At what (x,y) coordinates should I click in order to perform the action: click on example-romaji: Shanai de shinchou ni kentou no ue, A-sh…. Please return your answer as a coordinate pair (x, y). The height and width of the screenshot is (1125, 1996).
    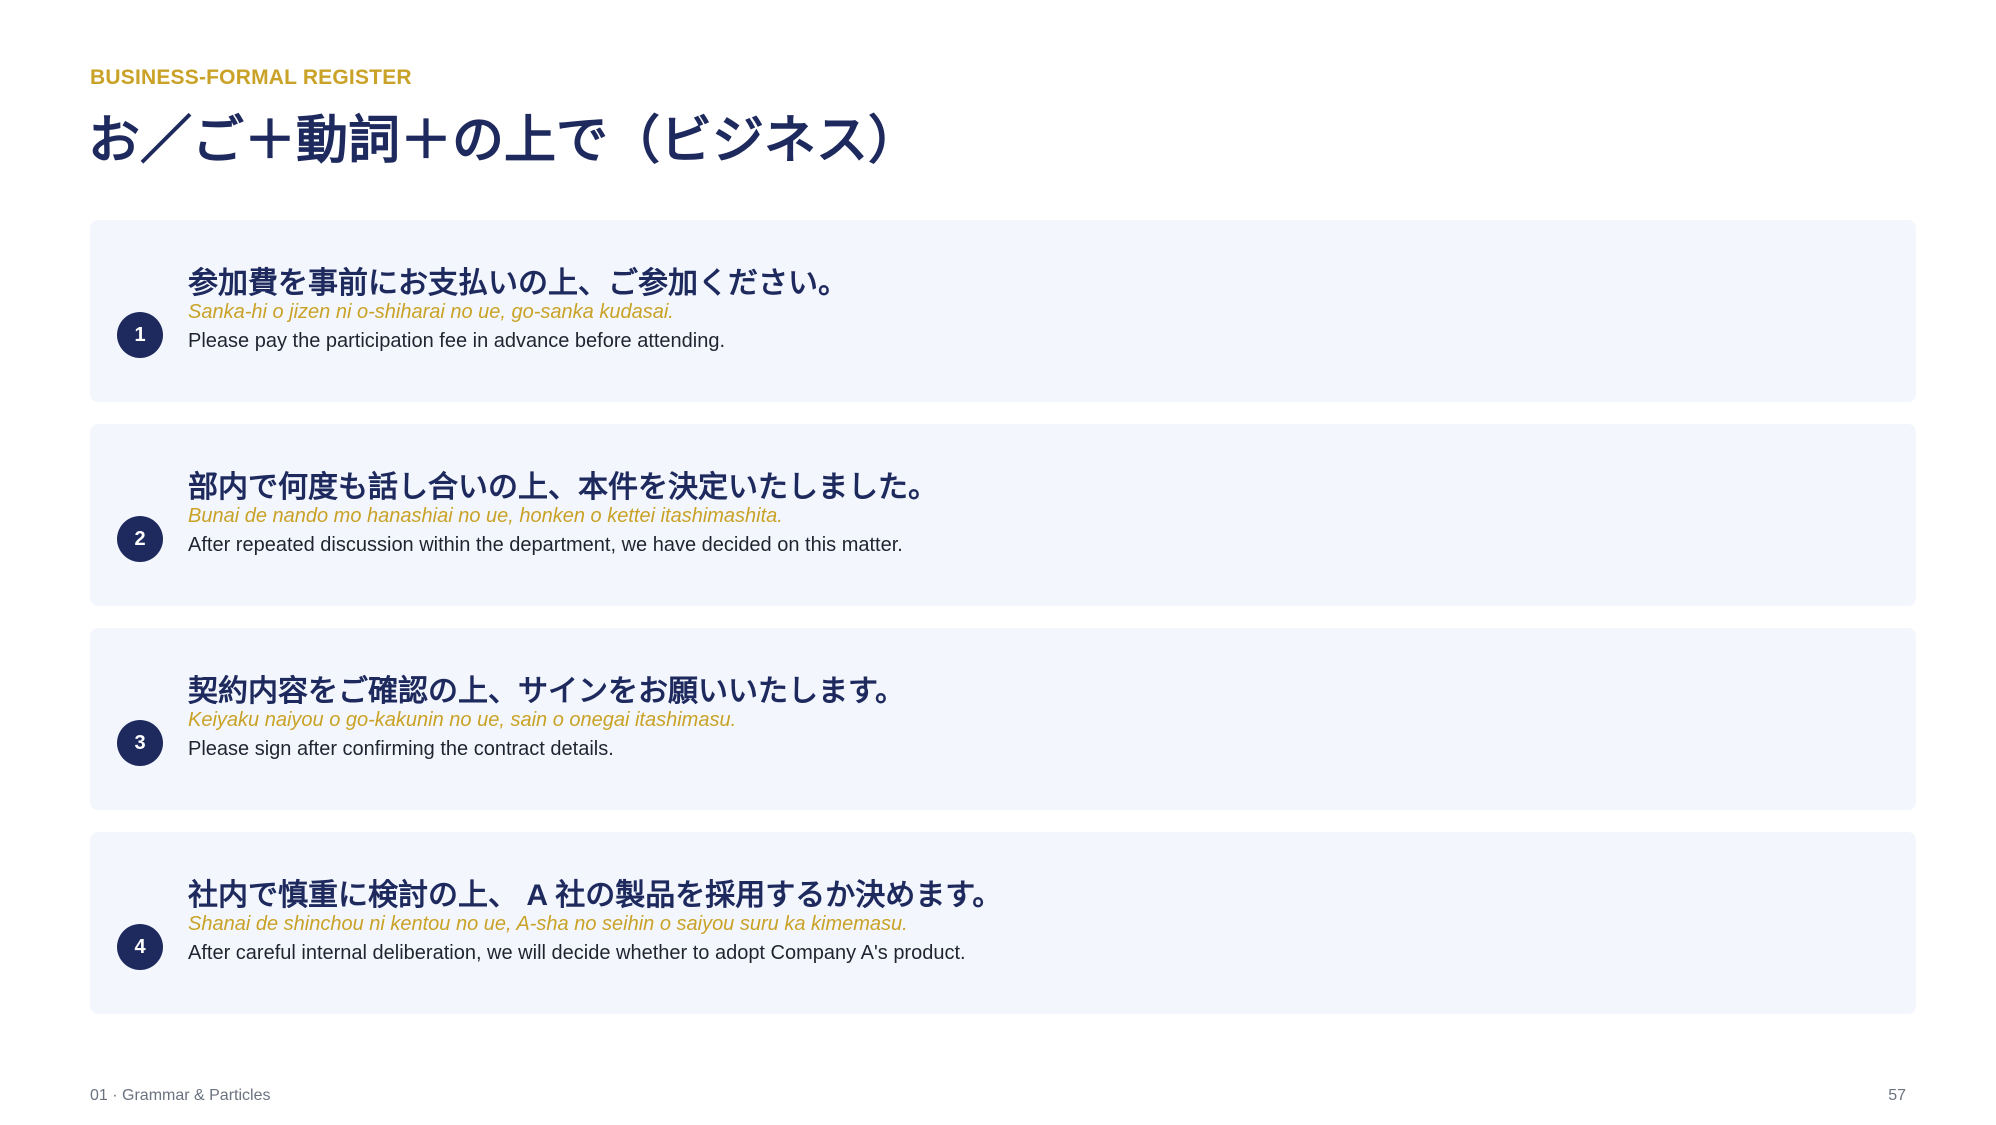
    Looking at the image, I should click on (548, 924).